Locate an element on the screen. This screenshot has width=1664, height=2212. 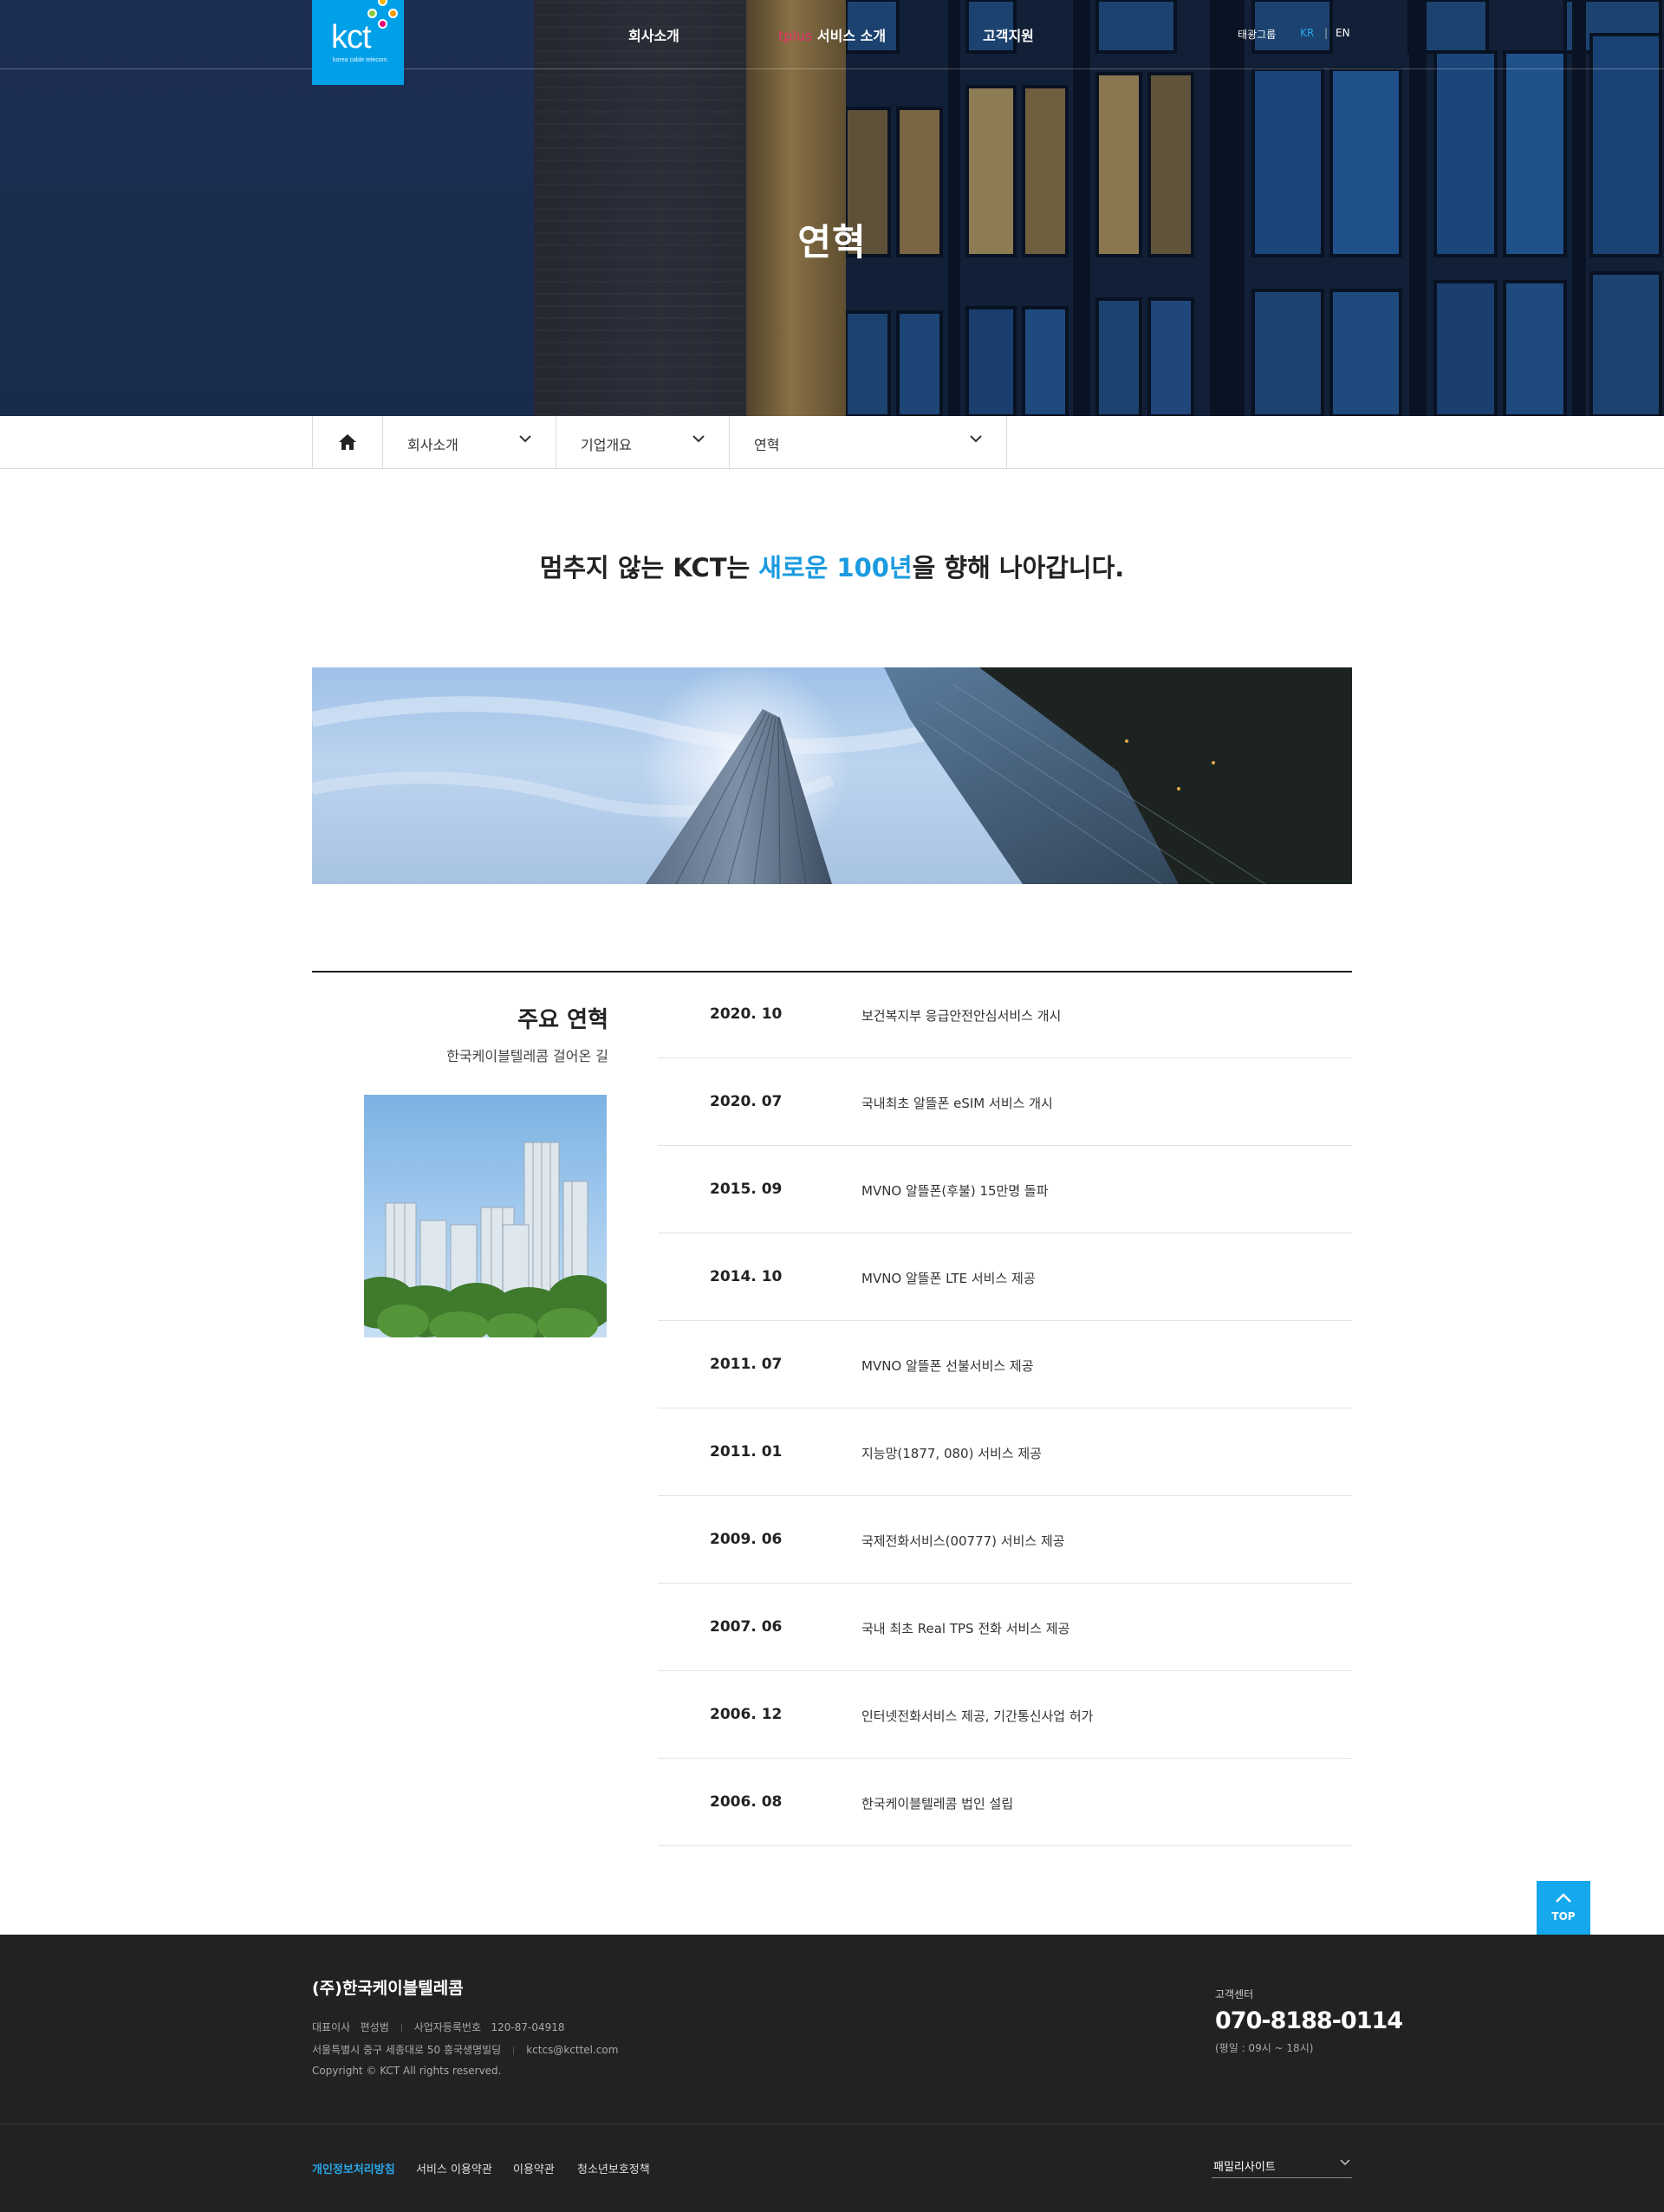
footer-link-privacy: 개인정보처리방침 is located at coordinates (353, 2168).